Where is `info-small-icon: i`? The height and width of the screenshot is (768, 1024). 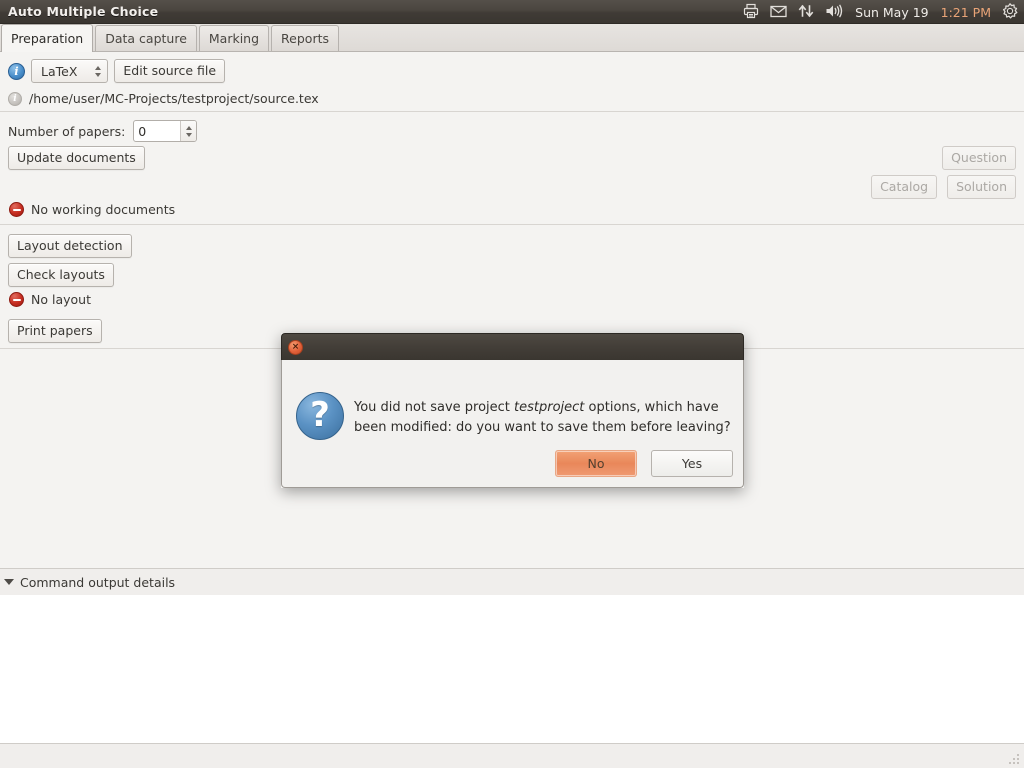
info-small-icon: i is located at coordinates (15, 98).